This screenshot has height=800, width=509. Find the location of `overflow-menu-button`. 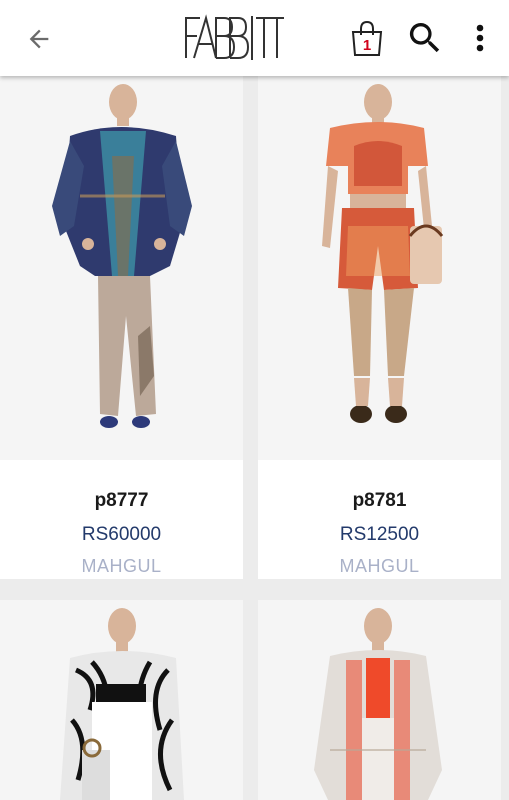

overflow-menu-button is located at coordinates (480, 38).